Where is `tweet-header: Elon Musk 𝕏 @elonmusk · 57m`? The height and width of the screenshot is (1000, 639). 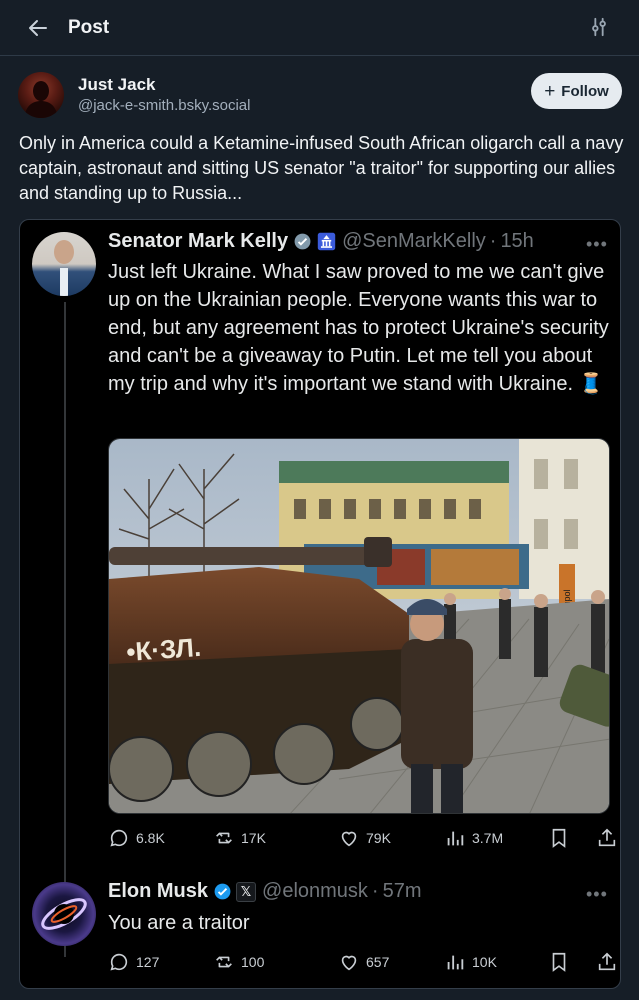
tweet-header: Elon Musk 𝕏 @elonmusk · 57m is located at coordinates (265, 891).